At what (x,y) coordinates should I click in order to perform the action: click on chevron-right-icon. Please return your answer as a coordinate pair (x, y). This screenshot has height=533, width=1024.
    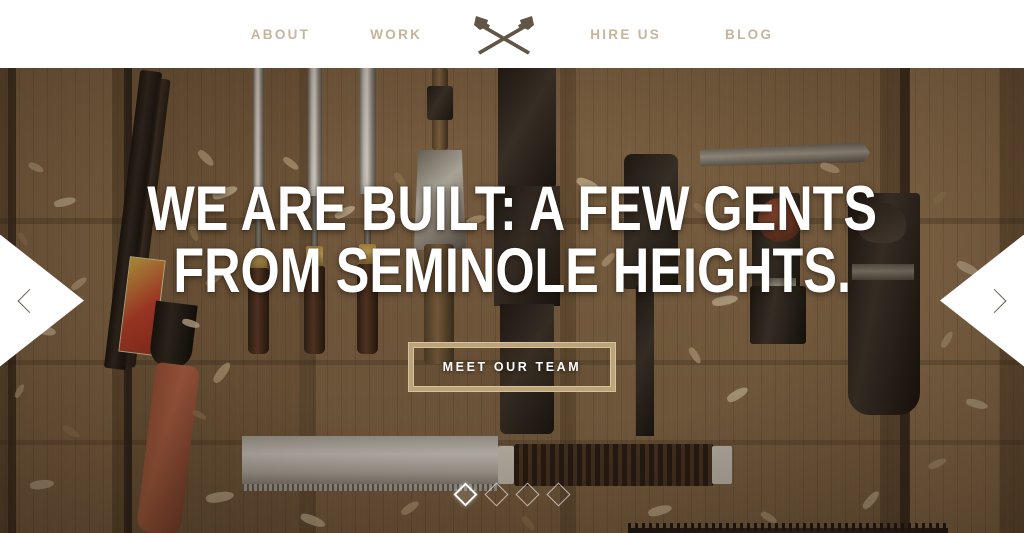
    Looking at the image, I should click on (994, 300).